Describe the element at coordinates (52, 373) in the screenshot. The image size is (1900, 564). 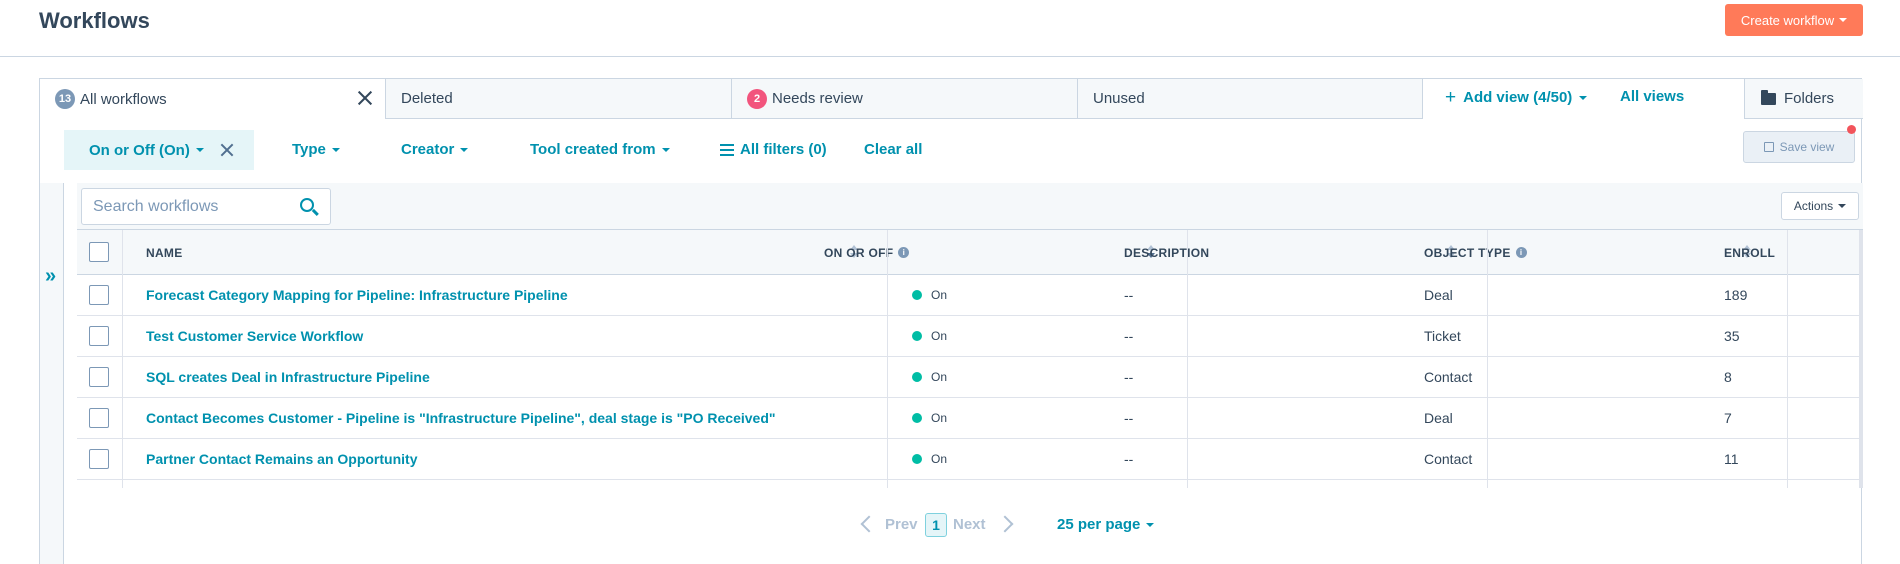
I see `side-panel-strip: »` at that location.